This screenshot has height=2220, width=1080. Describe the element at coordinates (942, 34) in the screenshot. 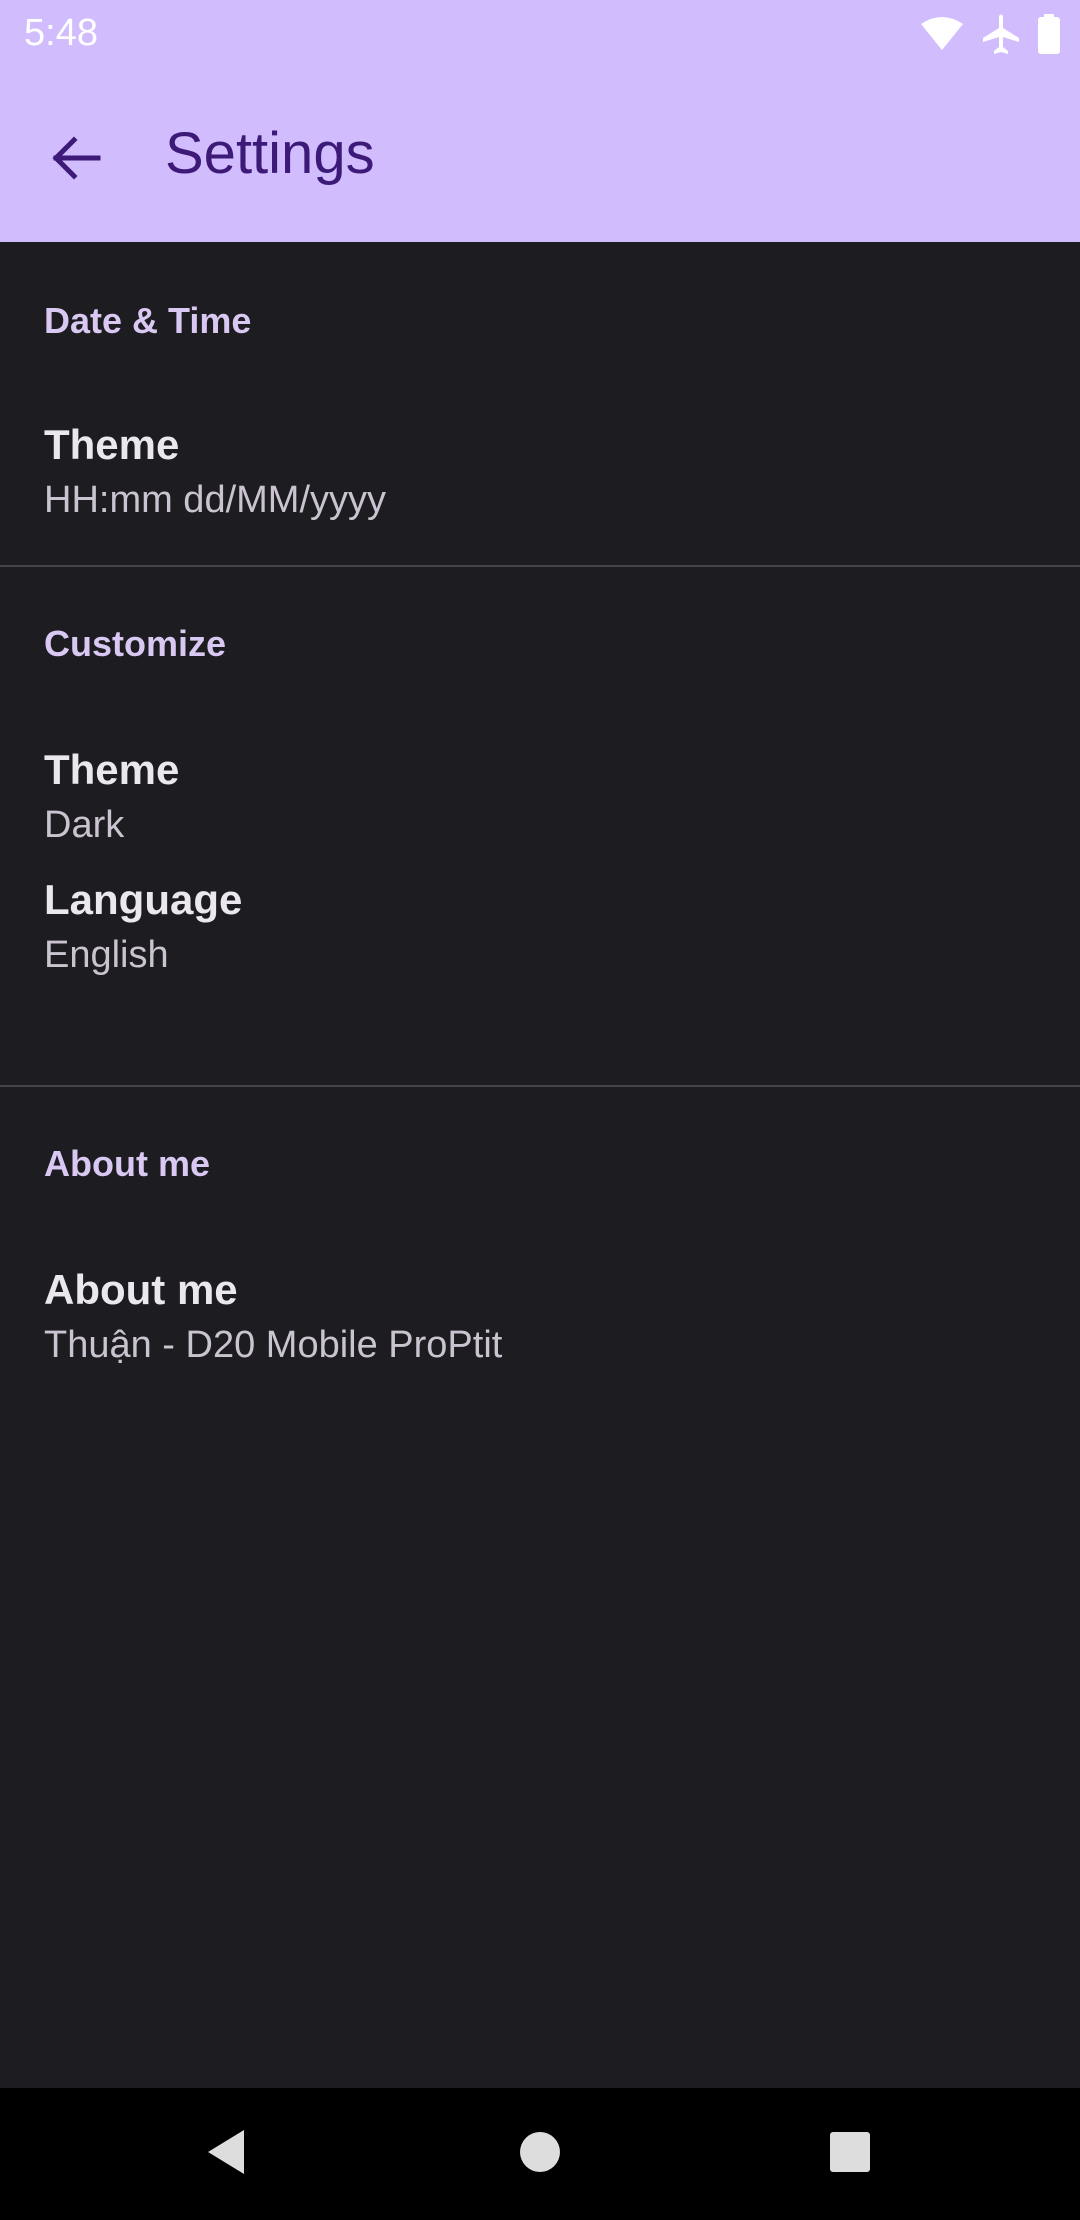

I see `wifi-icon` at that location.